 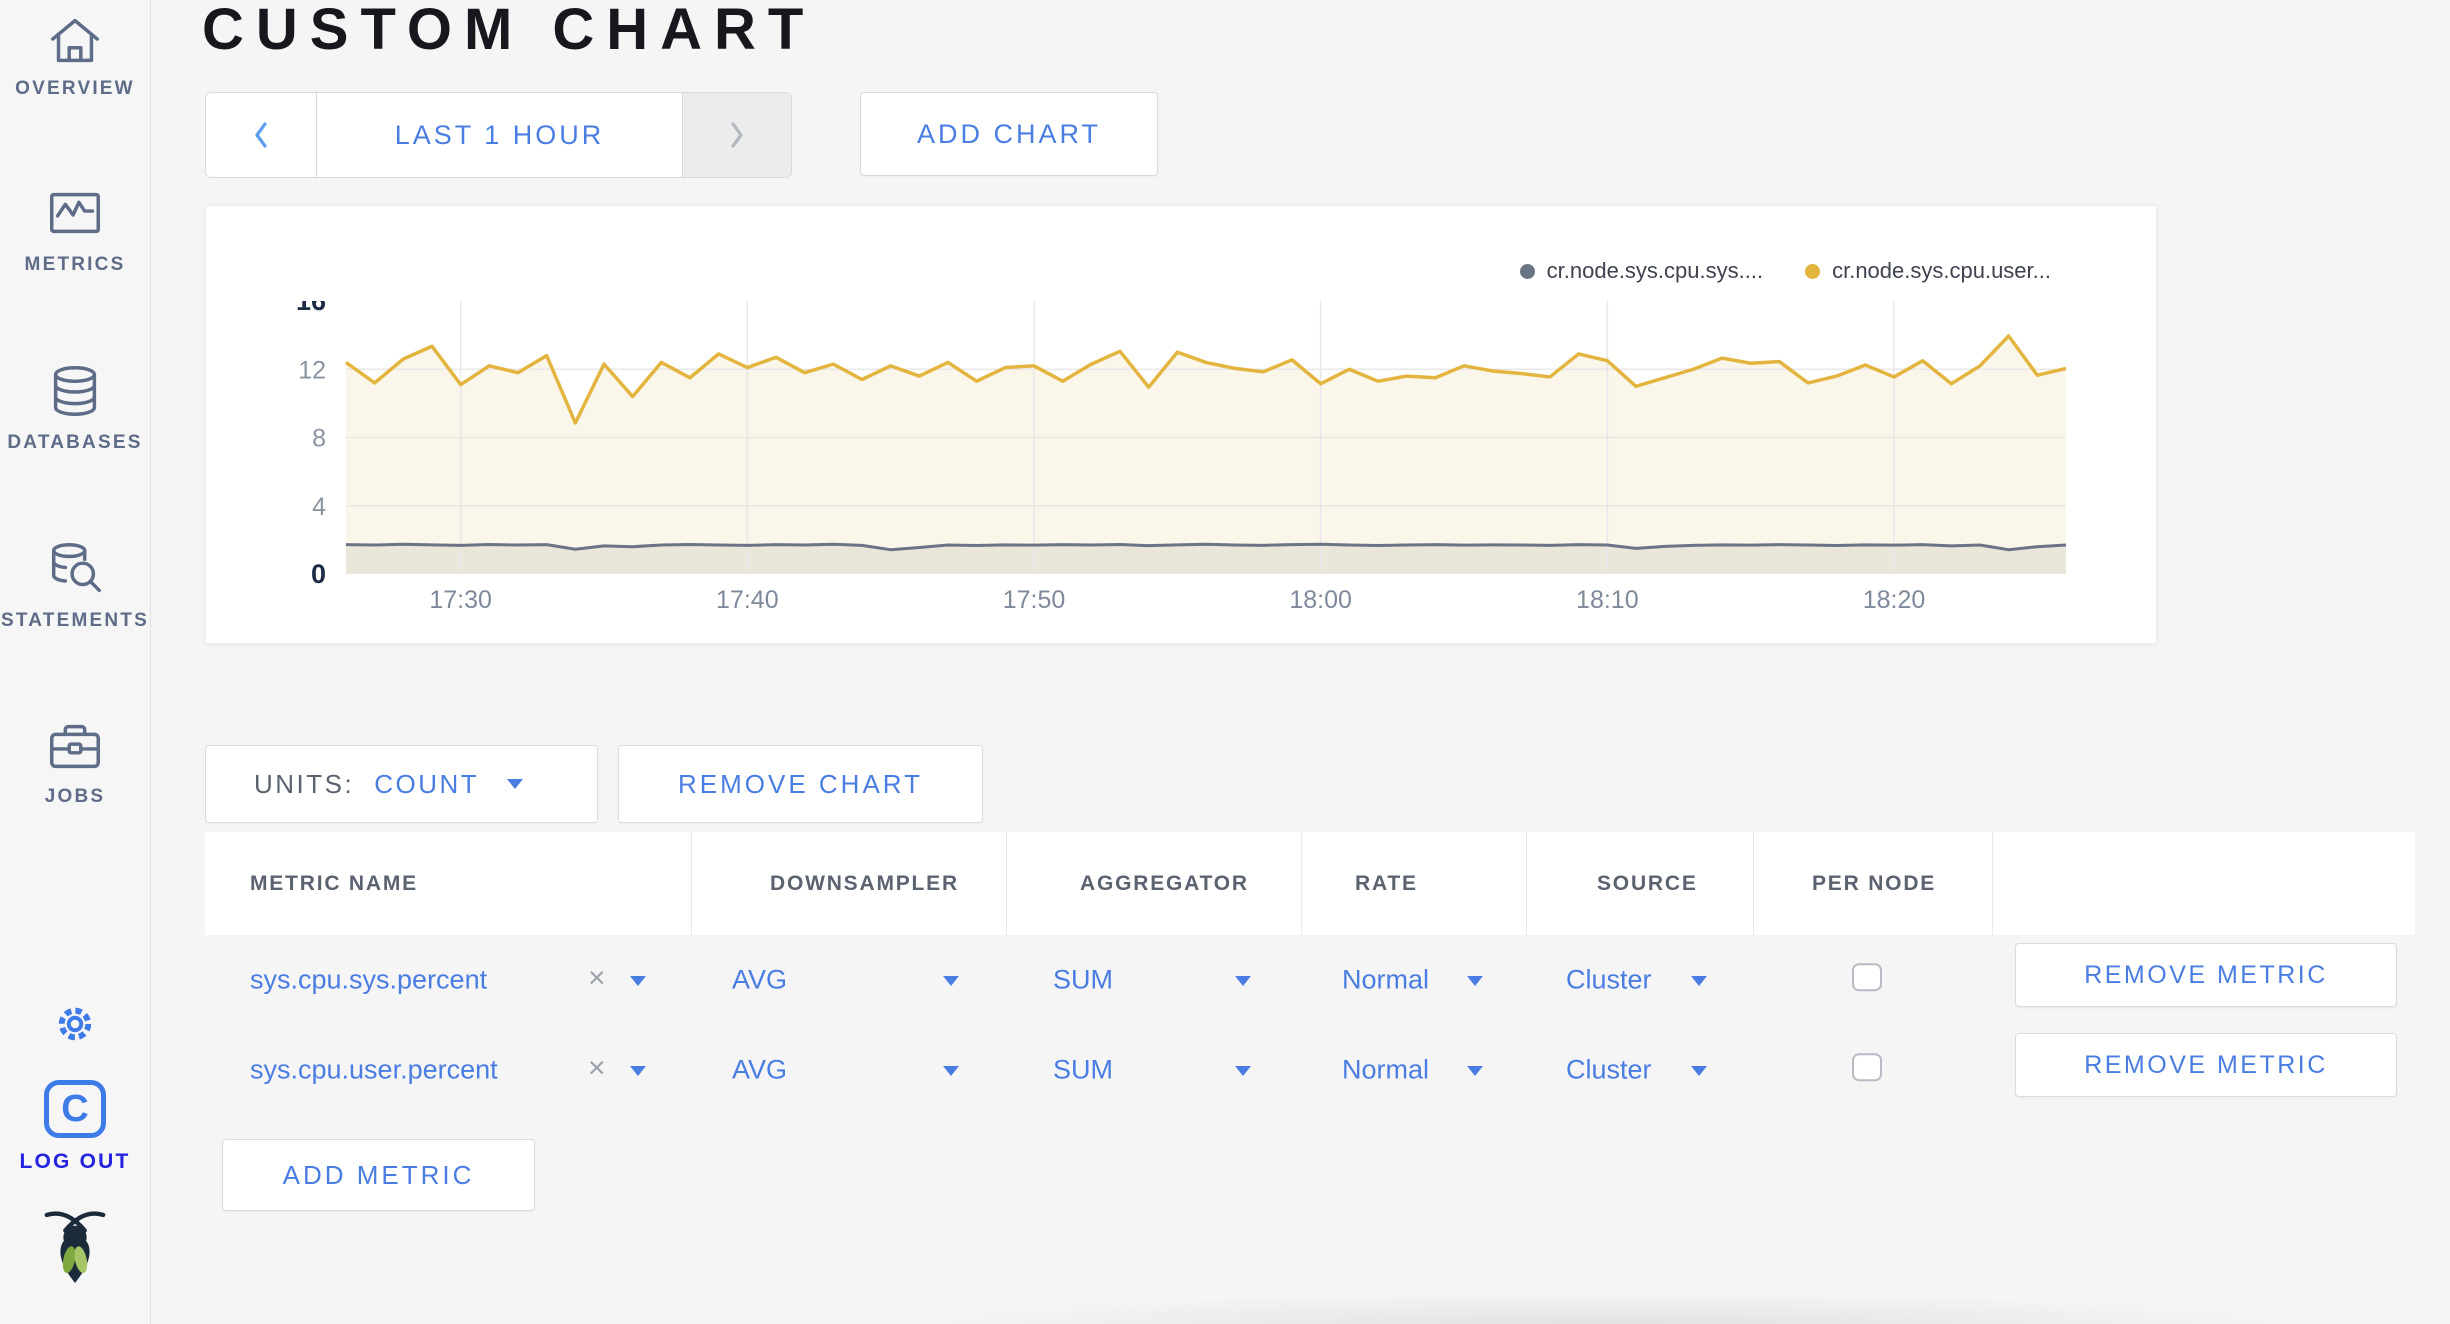 What do you see at coordinates (304, 783) in the screenshot?
I see `units-label: UNITS:` at bounding box center [304, 783].